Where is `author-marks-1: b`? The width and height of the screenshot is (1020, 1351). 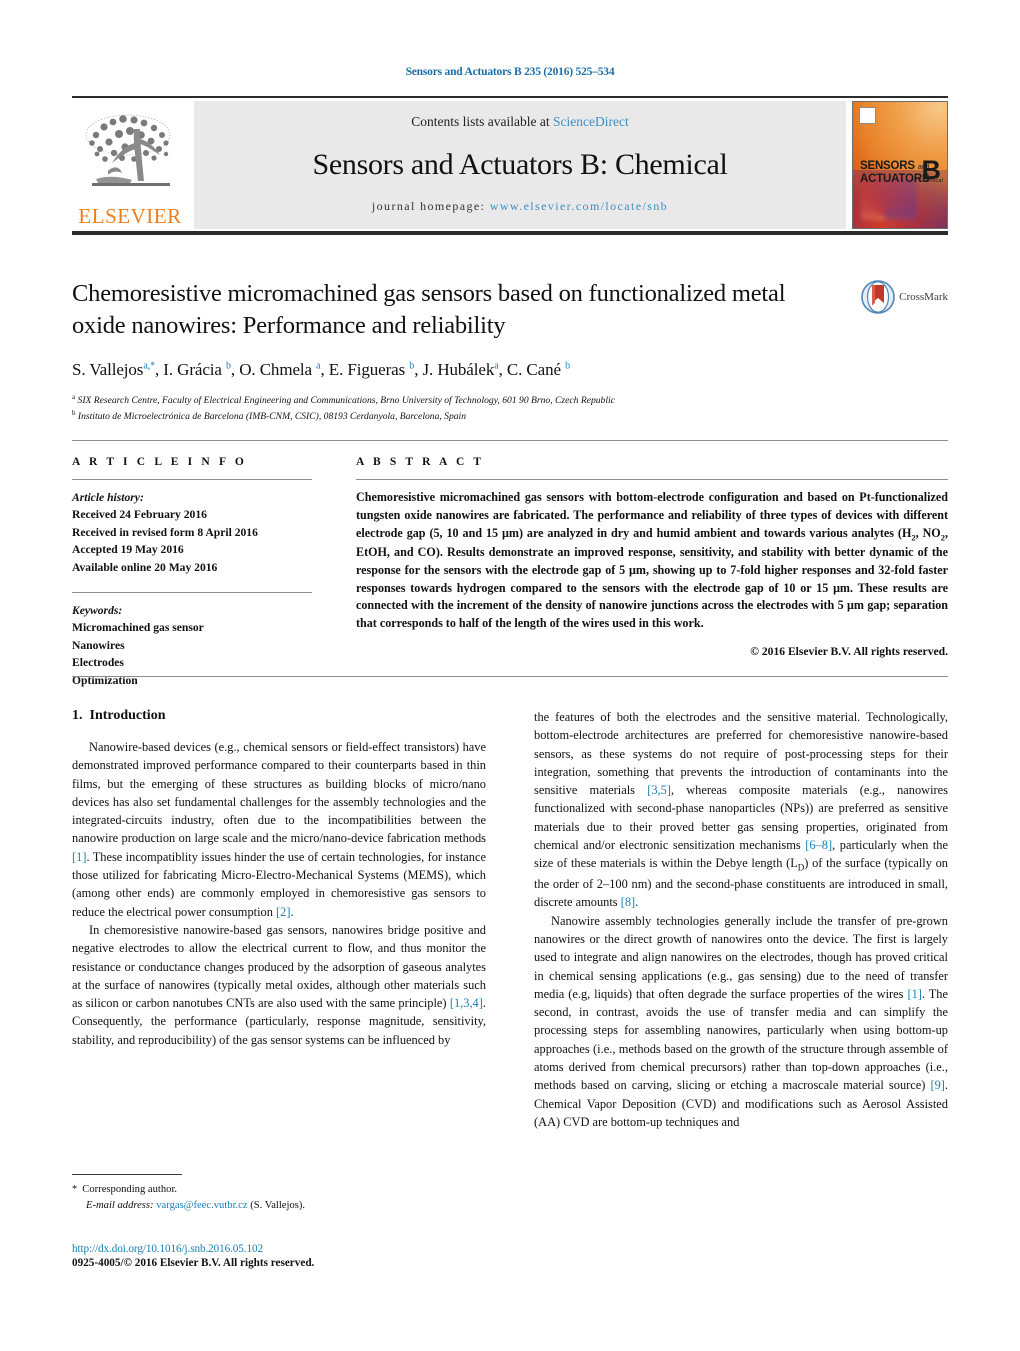 author-marks-1: b is located at coordinates (228, 365).